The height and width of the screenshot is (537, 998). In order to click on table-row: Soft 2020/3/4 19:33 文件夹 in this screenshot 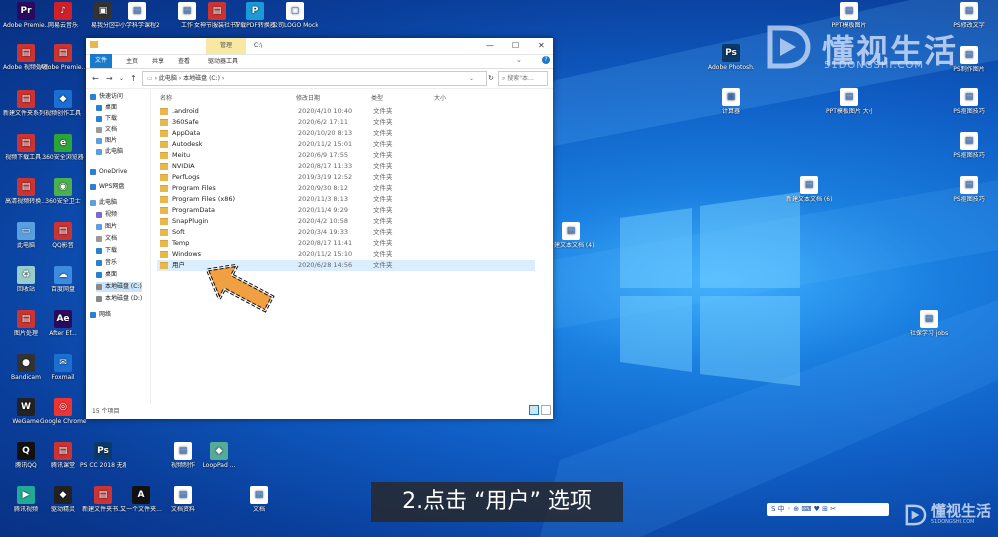, I will do `click(346, 232)`.